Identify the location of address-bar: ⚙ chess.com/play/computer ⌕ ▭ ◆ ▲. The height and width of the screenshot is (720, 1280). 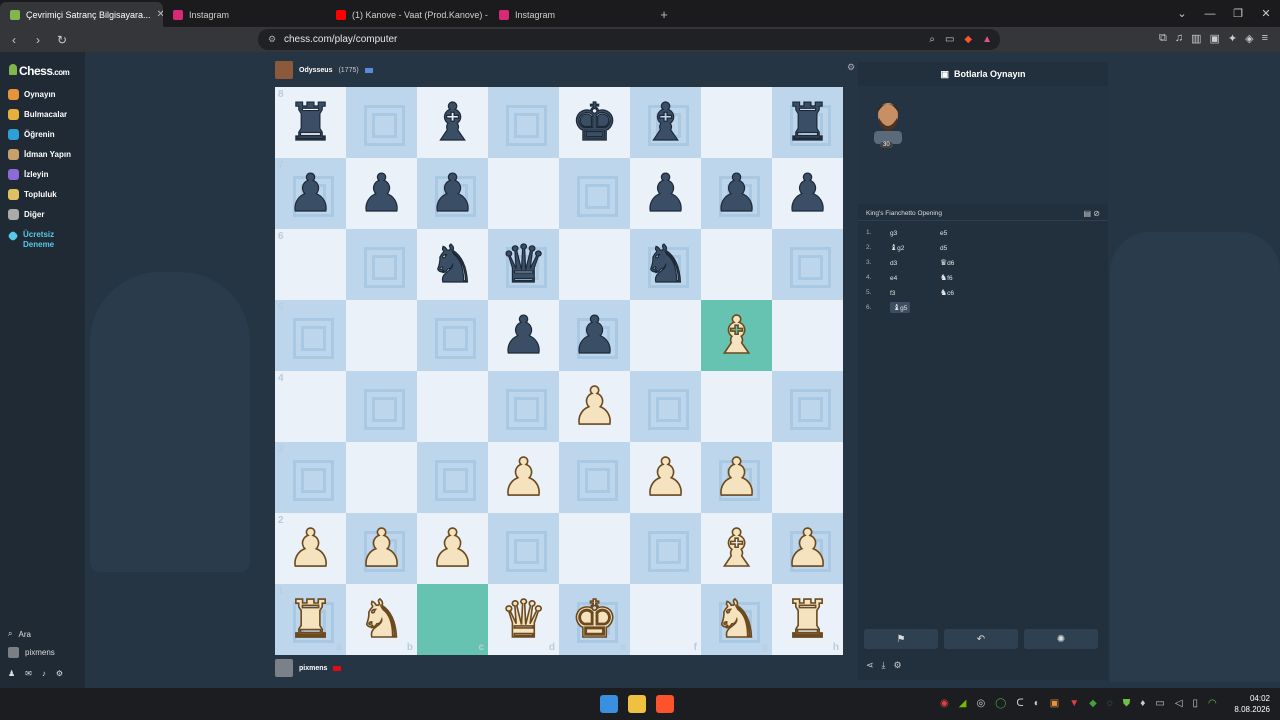
(629, 39).